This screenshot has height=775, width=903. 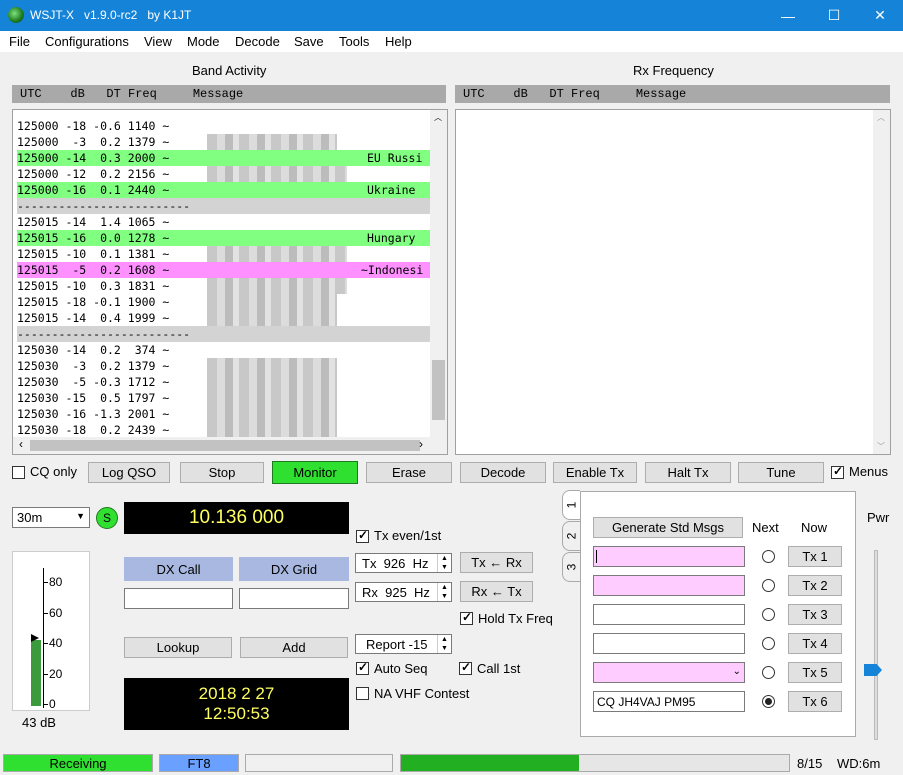 I want to click on scroll-thumb, so click(x=438, y=390).